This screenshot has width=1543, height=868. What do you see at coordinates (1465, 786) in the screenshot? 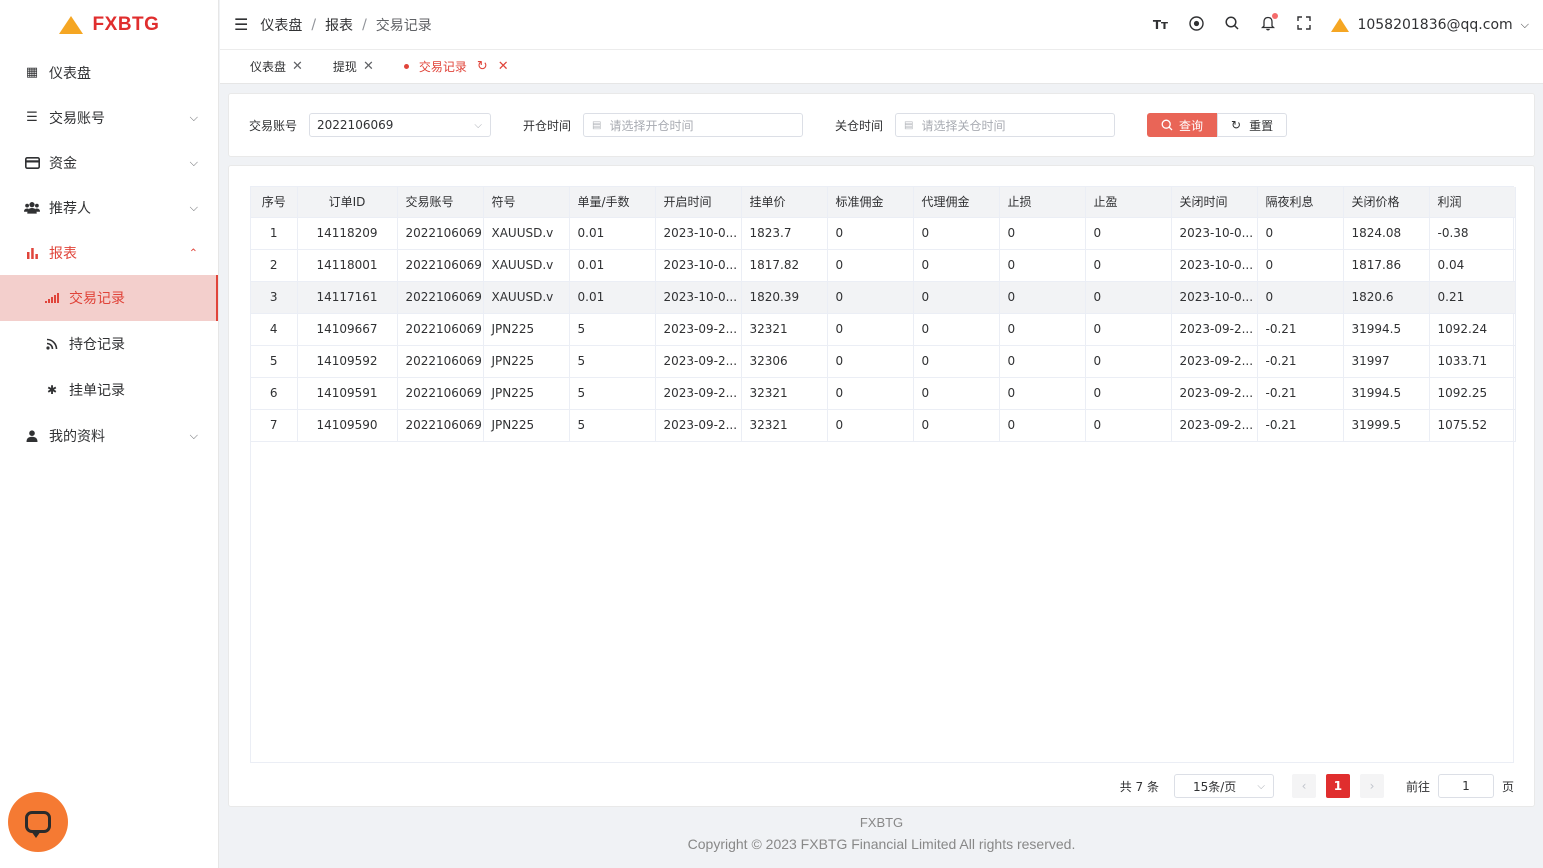
I see `goto-page-input: 1` at bounding box center [1465, 786].